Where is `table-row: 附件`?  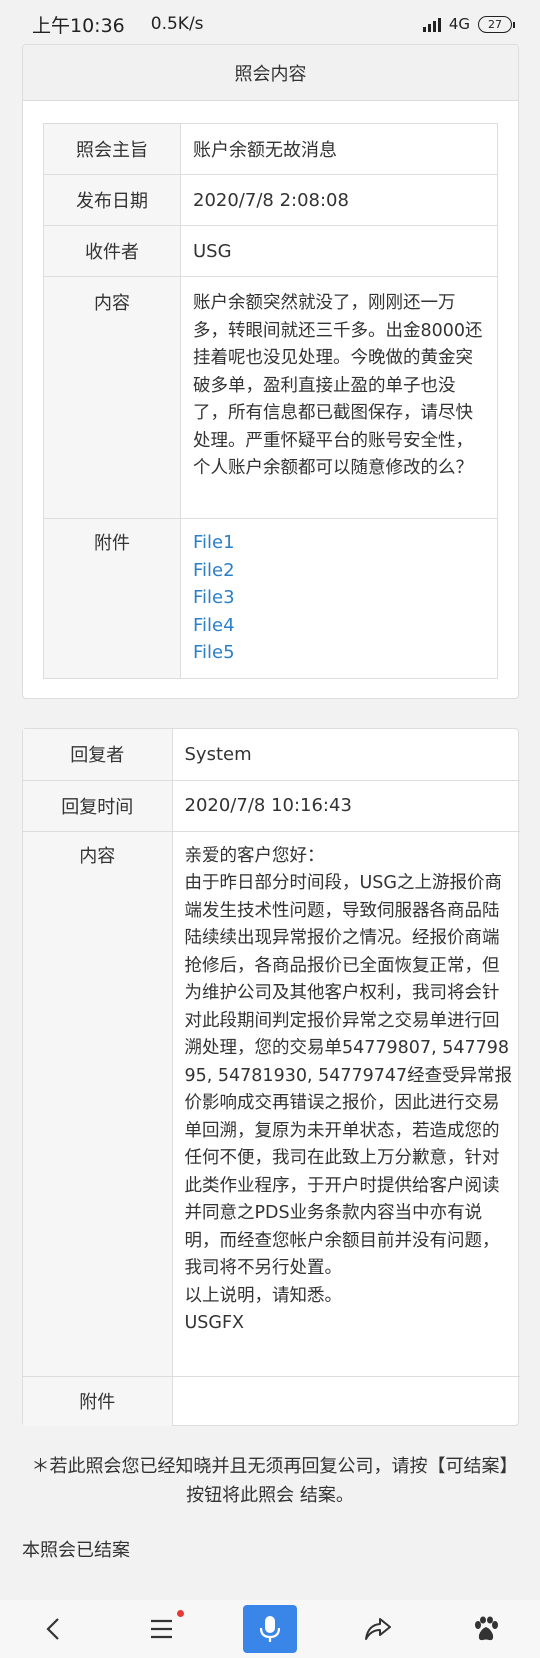
table-row: 附件 is located at coordinates (271, 1400).